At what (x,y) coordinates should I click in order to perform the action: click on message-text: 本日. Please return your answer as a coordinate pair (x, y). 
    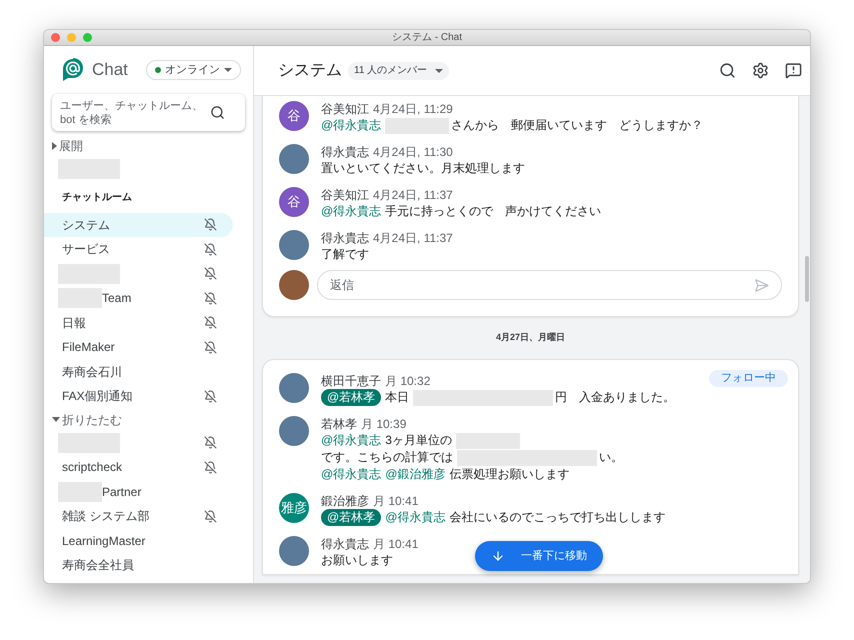
    Looking at the image, I should click on (397, 397).